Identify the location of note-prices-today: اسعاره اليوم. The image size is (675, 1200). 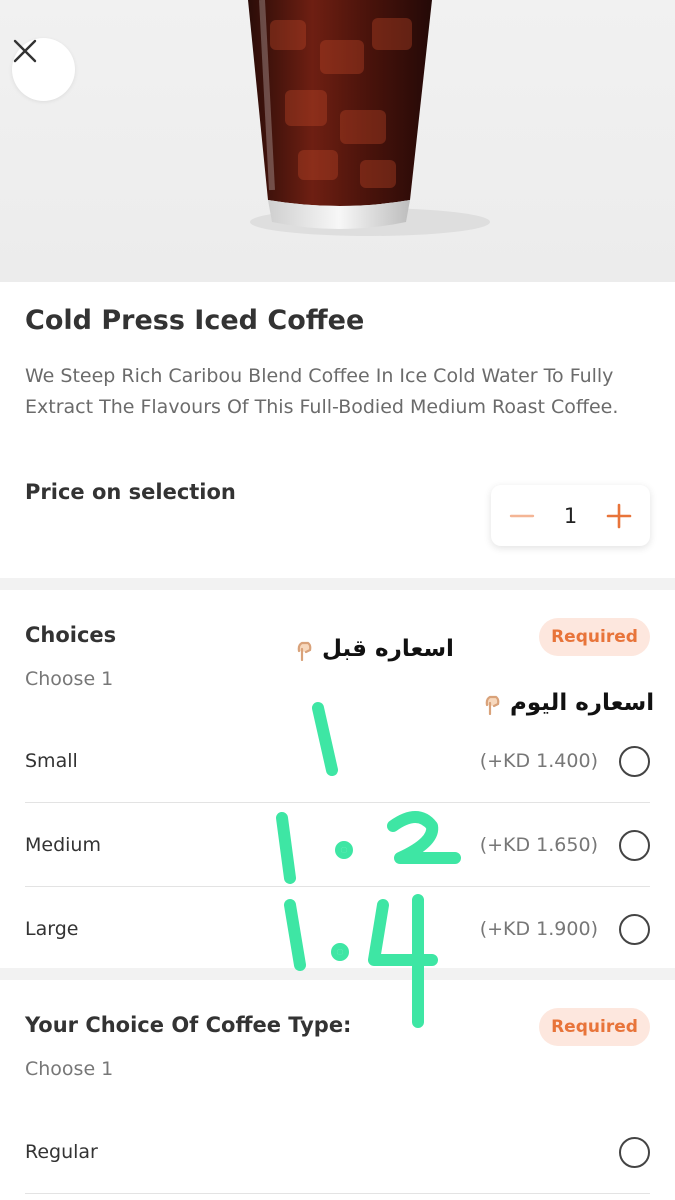
(566, 703).